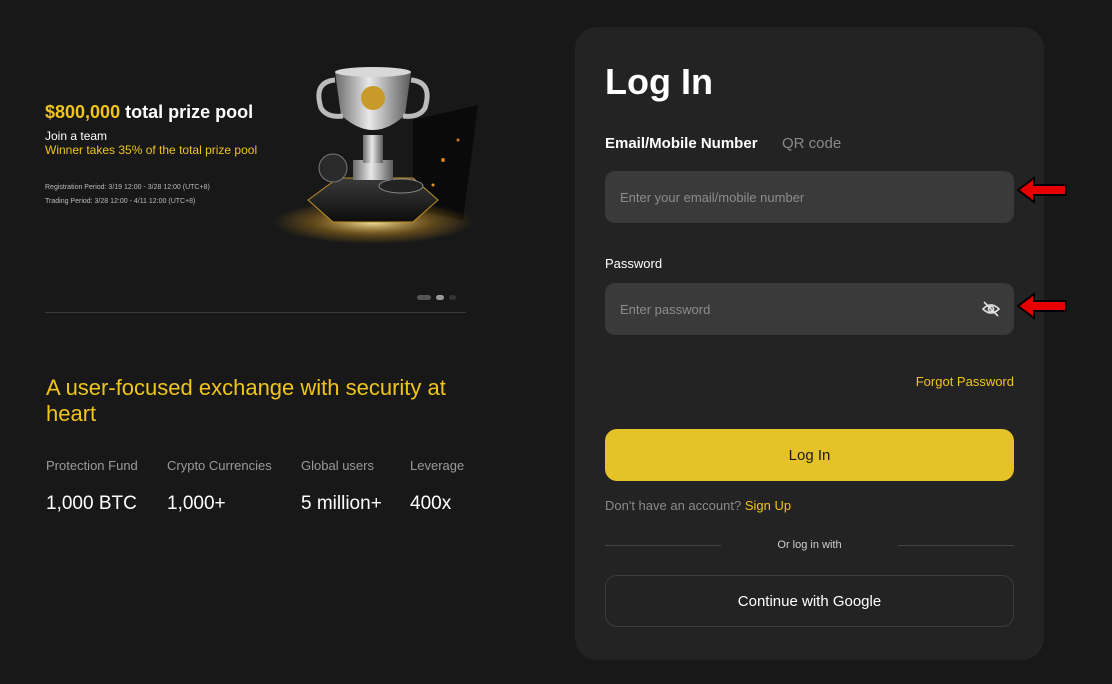 This screenshot has width=1112, height=684. Describe the element at coordinates (675, 505) in the screenshot. I see `no-account-text: Don't have an account?` at that location.